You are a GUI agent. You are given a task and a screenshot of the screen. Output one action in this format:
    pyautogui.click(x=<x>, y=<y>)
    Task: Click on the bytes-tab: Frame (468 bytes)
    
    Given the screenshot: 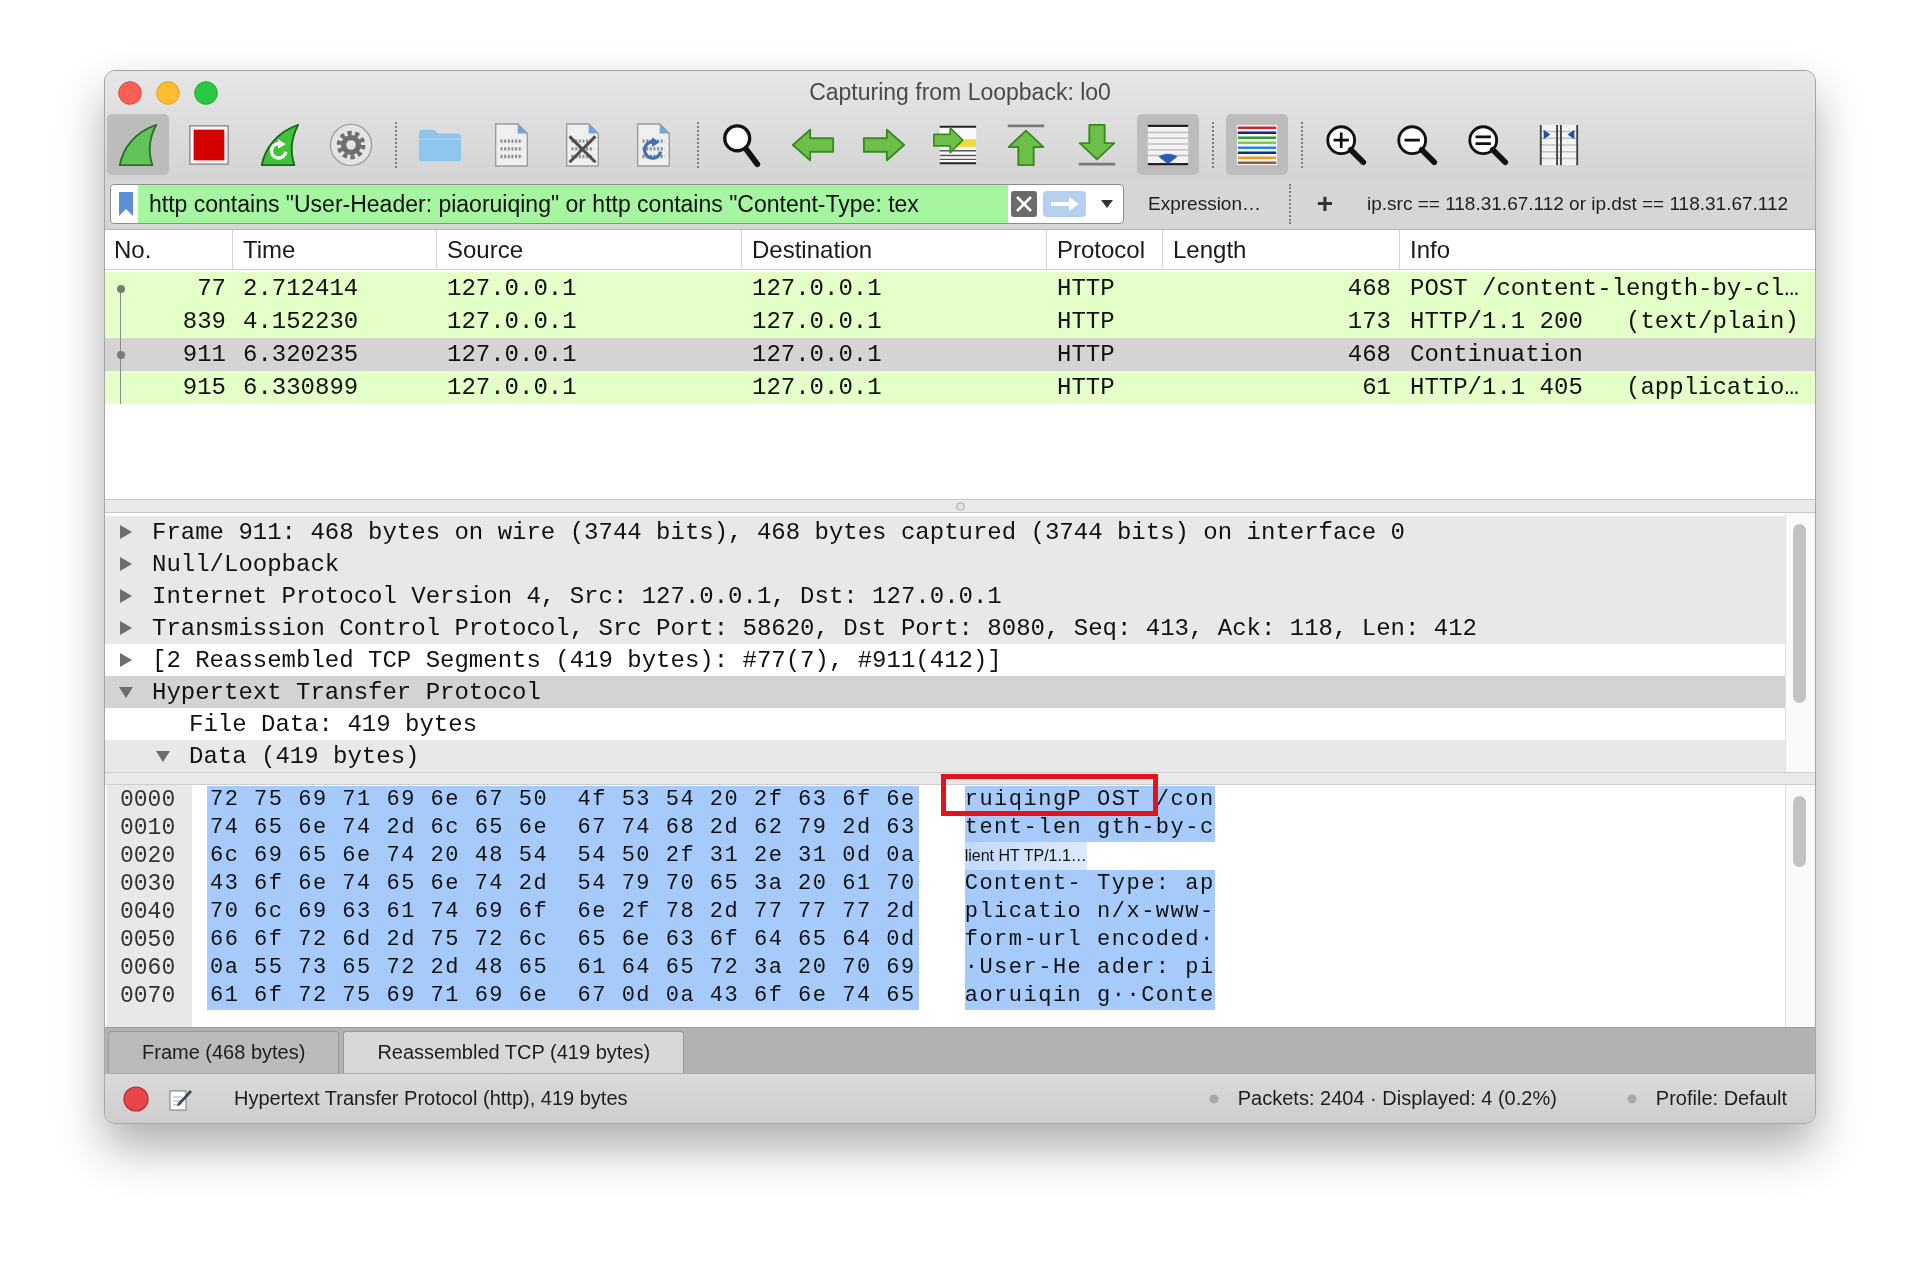 What is the action you would take?
    pyautogui.click(x=224, y=1052)
    